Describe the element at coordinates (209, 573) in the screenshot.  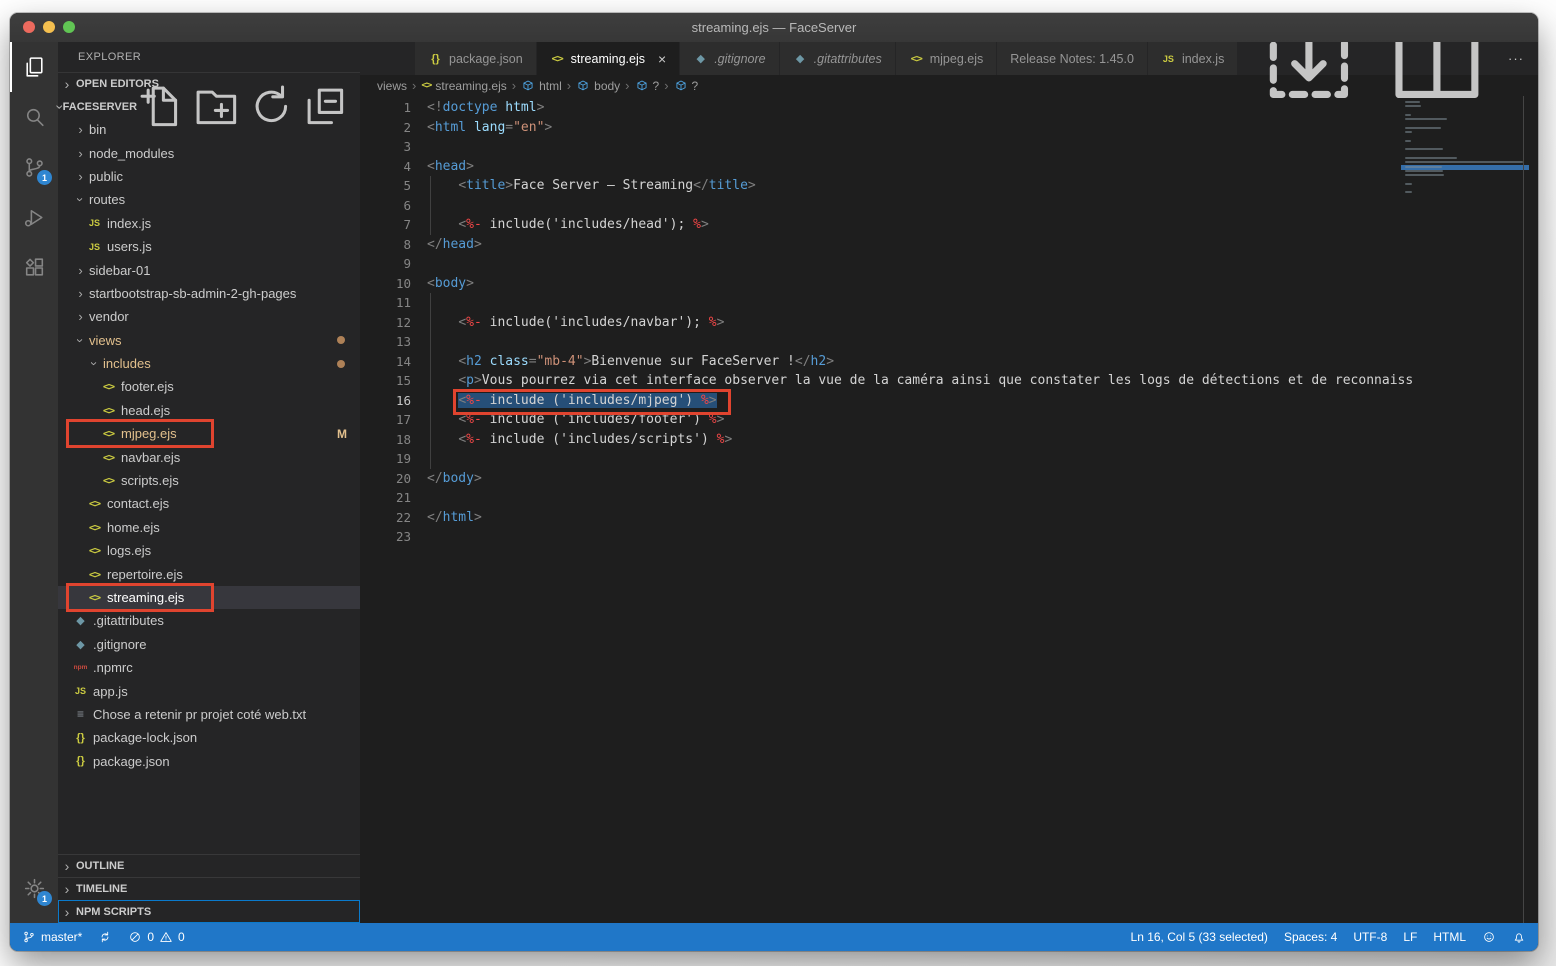
I see `tree-item-repertoire.ejs: <> repertoire.ejs` at that location.